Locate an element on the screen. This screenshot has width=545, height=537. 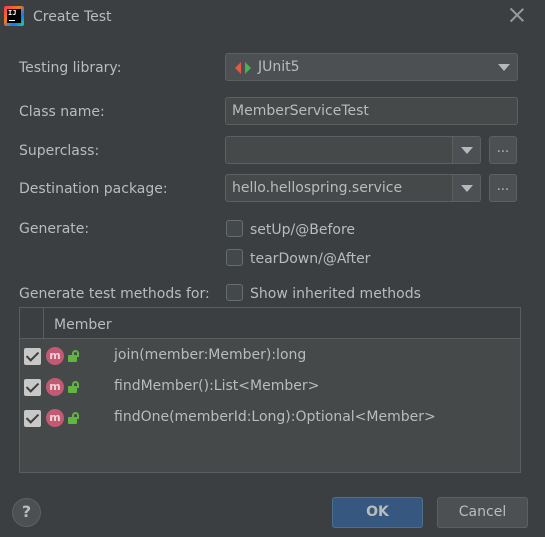
superclass-combo is located at coordinates (353, 150).